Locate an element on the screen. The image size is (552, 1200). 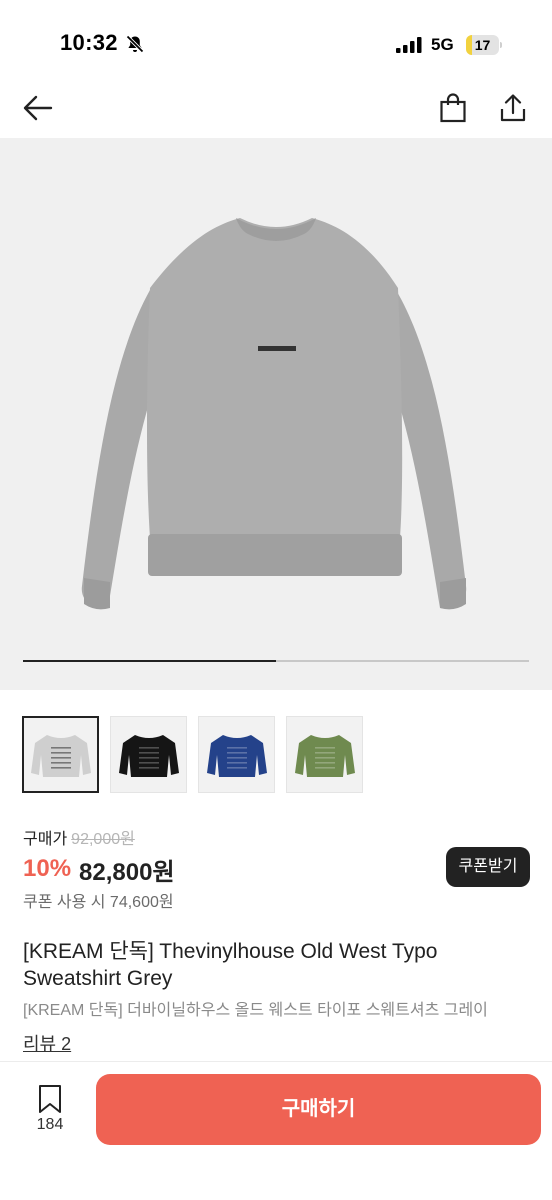
thumbnail-grey is located at coordinates (60, 754).